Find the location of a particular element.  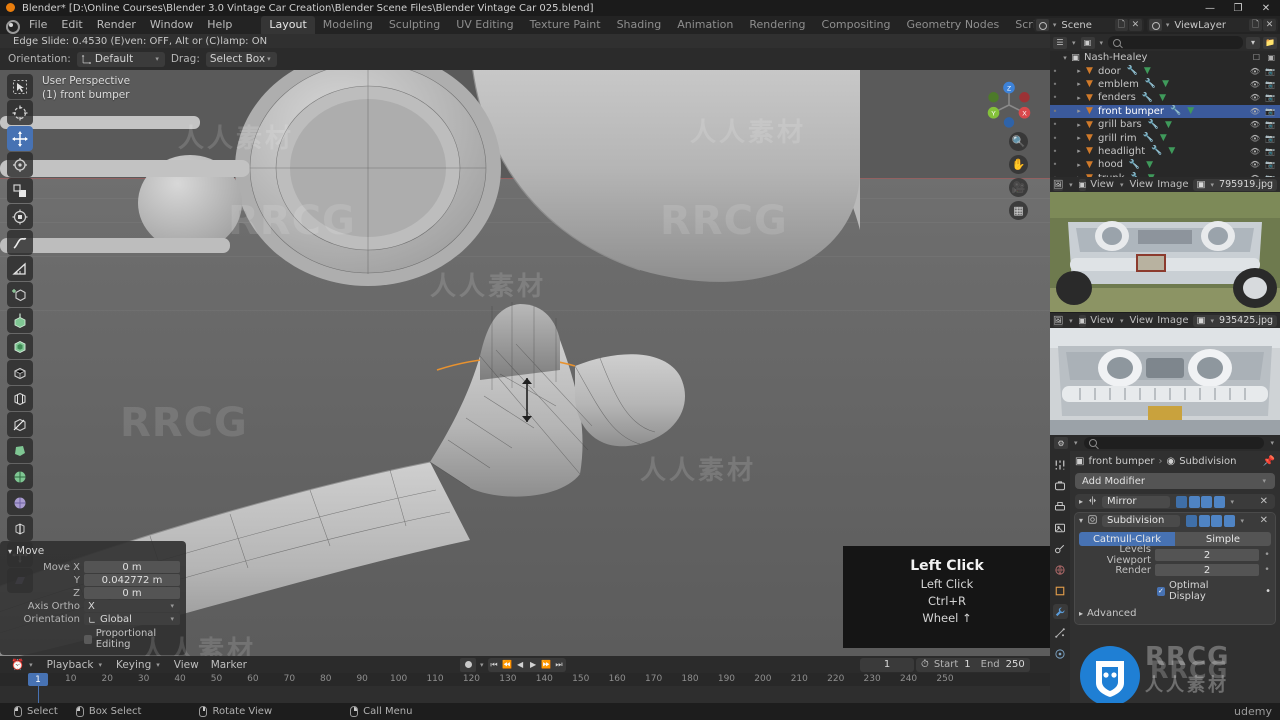

advanced-row: ▸ Advanced is located at coordinates (1175, 613).